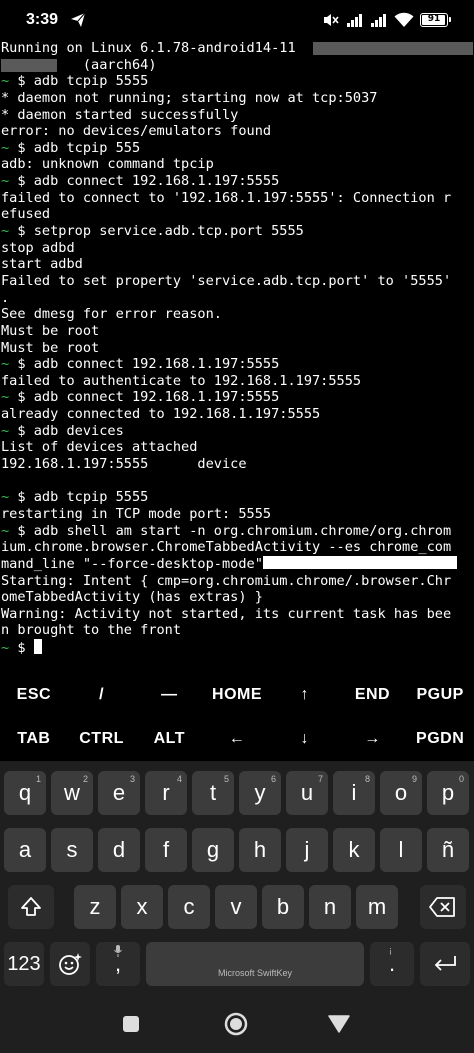 This screenshot has width=474, height=1053. Describe the element at coordinates (260, 793) in the screenshot. I see `letter-key: y6` at that location.